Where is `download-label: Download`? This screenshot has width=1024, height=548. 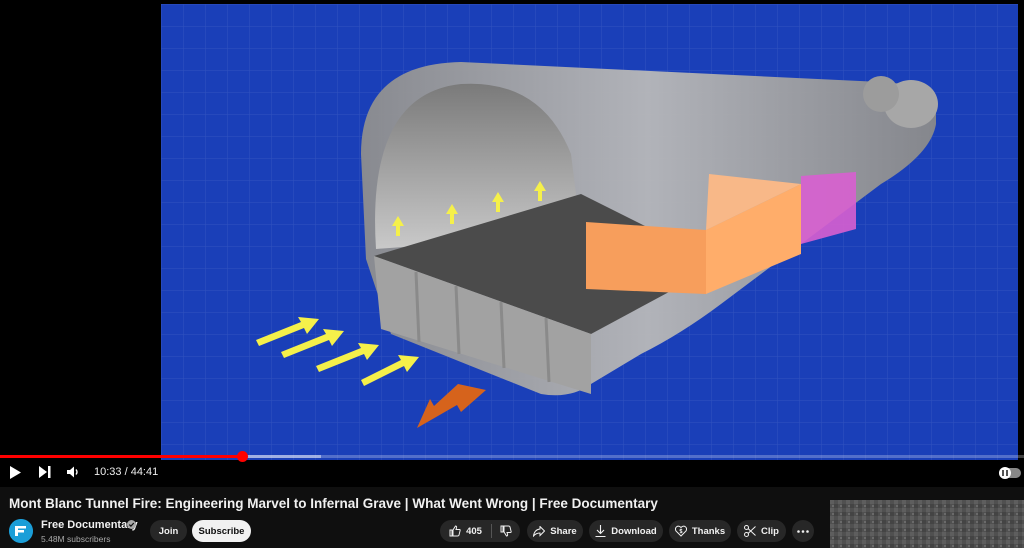 download-label: Download is located at coordinates (634, 531).